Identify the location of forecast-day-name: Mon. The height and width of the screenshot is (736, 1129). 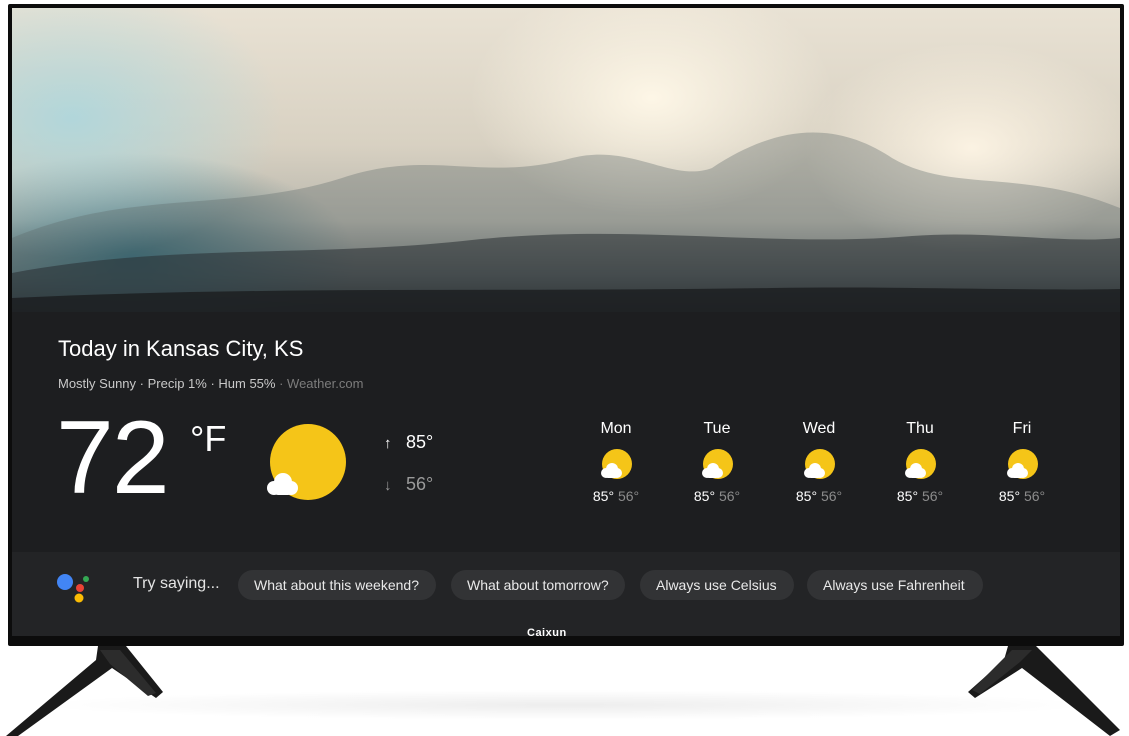
(616, 428).